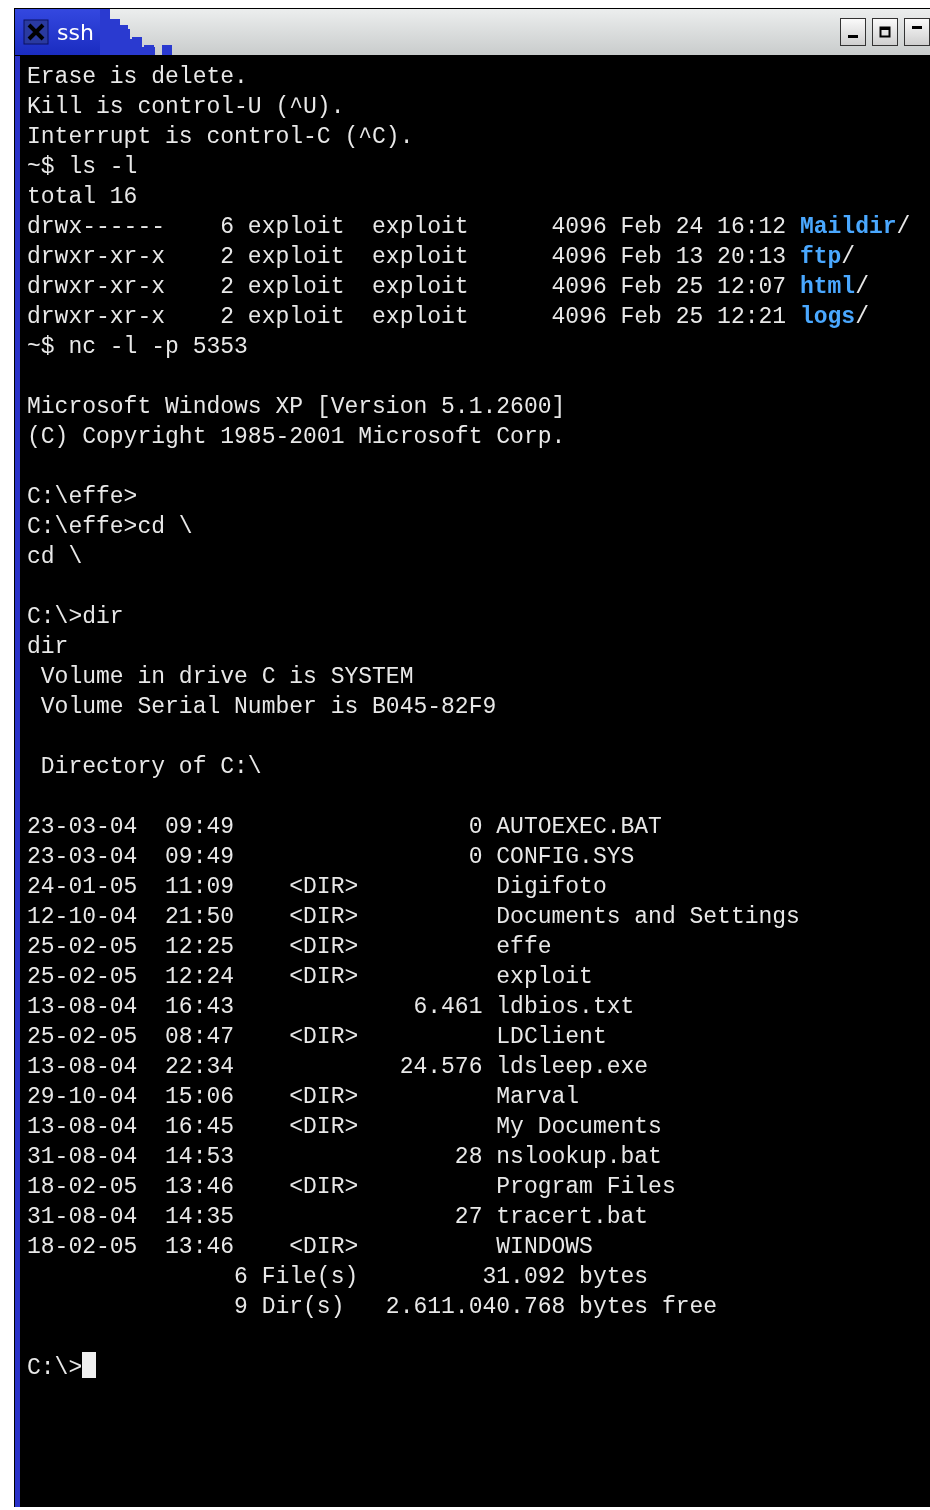  I want to click on maximize-icon, so click(885, 32).